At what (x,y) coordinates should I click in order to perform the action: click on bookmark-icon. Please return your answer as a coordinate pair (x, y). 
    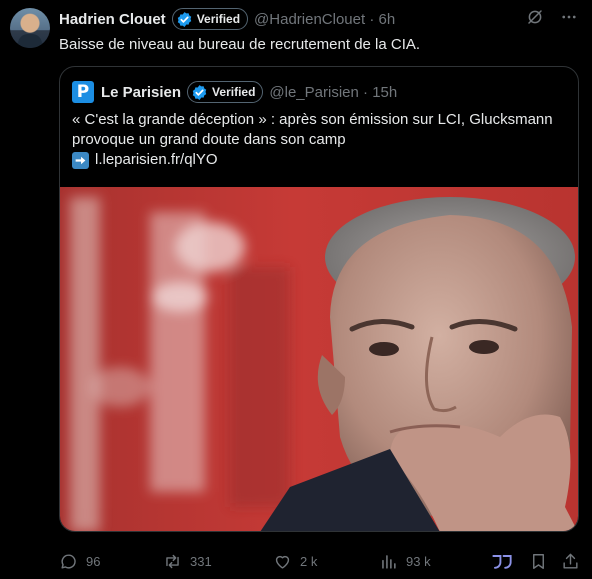
    Looking at the image, I should click on (538, 561).